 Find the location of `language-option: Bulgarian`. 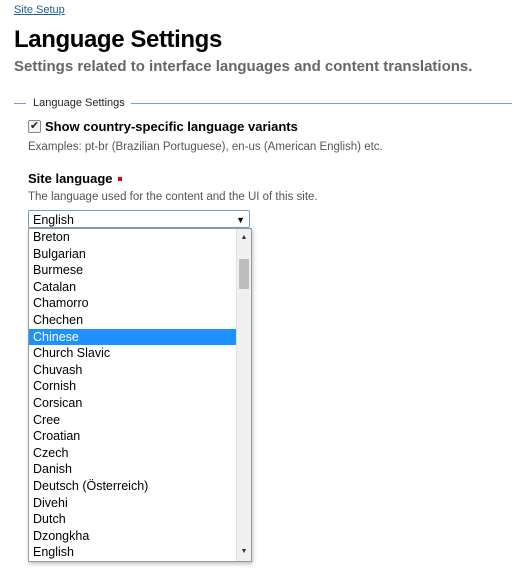

language-option: Bulgarian is located at coordinates (132, 254).